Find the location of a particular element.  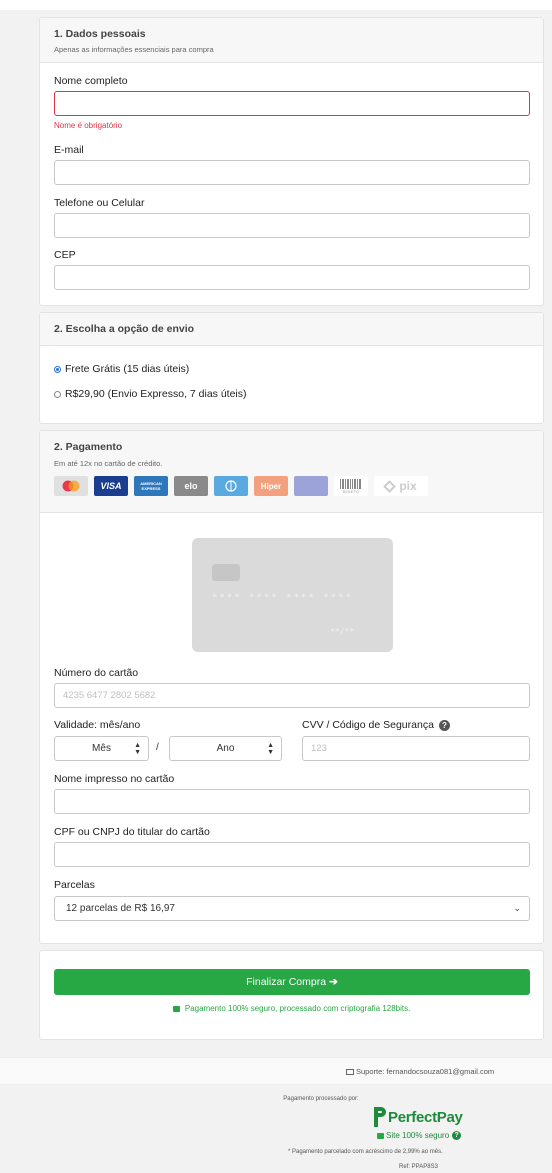

month-select-value: Mês is located at coordinates (101, 748).